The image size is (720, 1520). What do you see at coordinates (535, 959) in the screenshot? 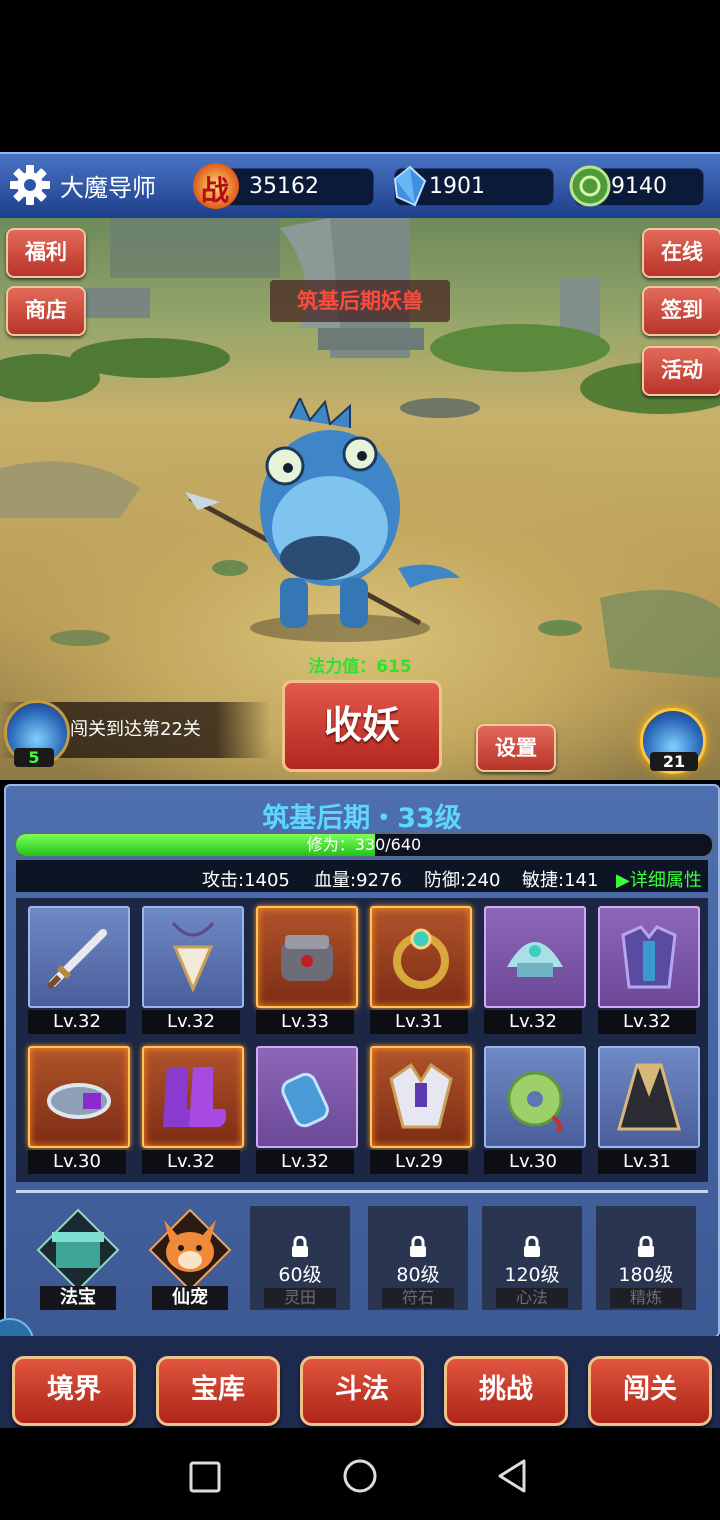
I see `helmet-icon` at bounding box center [535, 959].